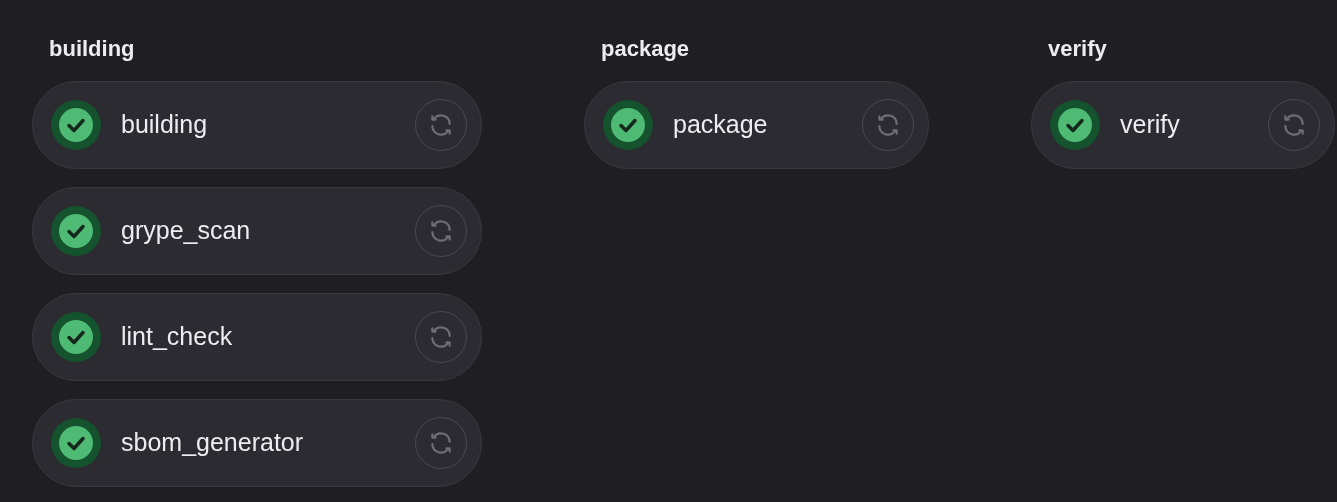 The height and width of the screenshot is (502, 1337). I want to click on stage-title: verify, so click(1077, 49).